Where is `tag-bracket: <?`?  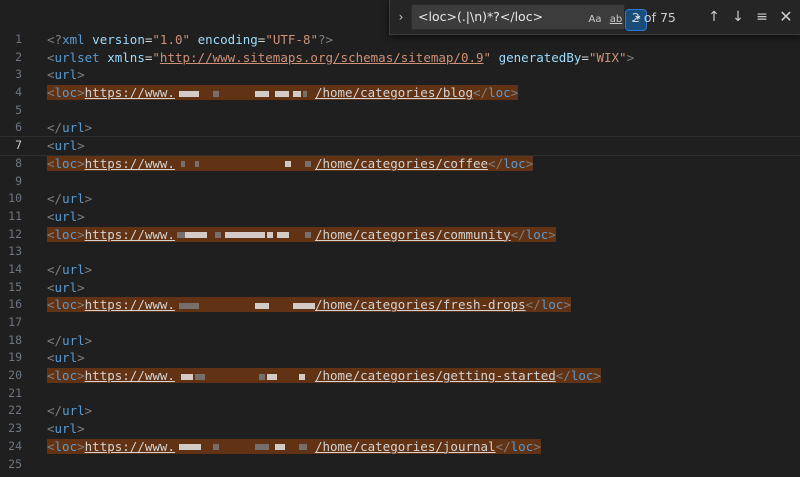
tag-bracket: <? is located at coordinates (55, 39).